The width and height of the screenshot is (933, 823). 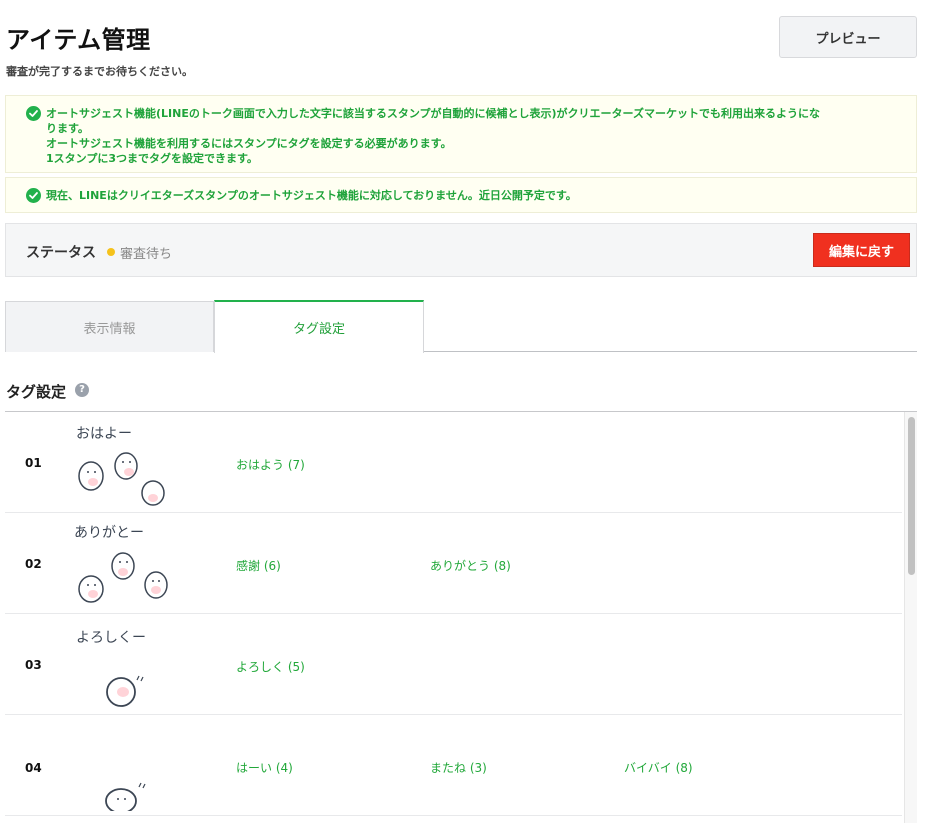 I want to click on status-label: ステータス, so click(x=61, y=253).